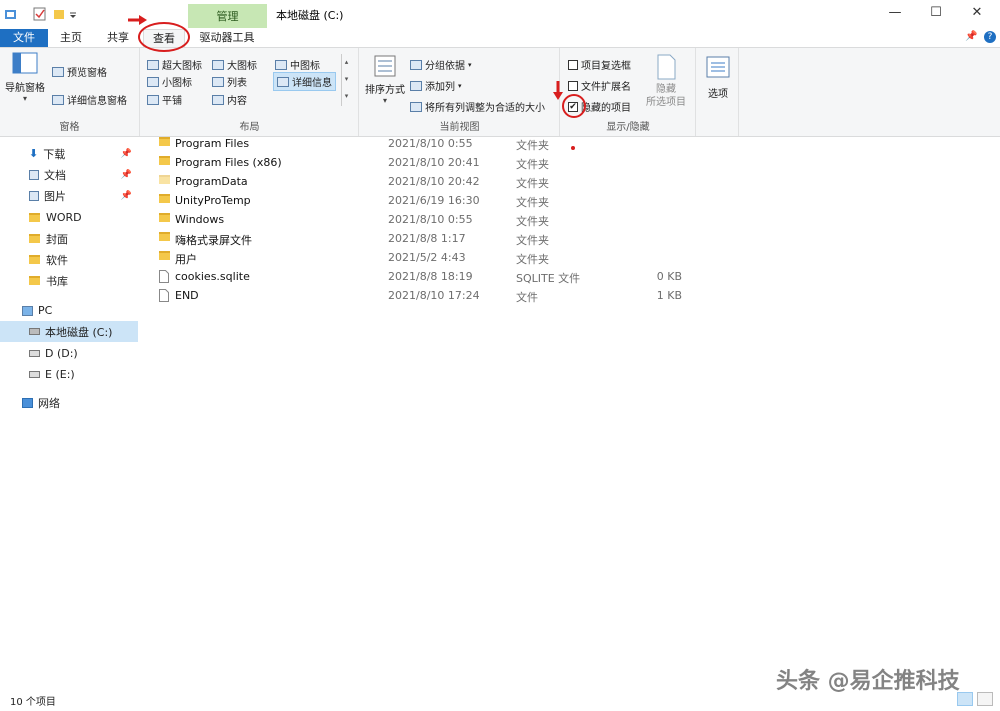  What do you see at coordinates (666, 81) in the screenshot?
I see `hide-selected-button: 隐藏 所选项目` at bounding box center [666, 81].